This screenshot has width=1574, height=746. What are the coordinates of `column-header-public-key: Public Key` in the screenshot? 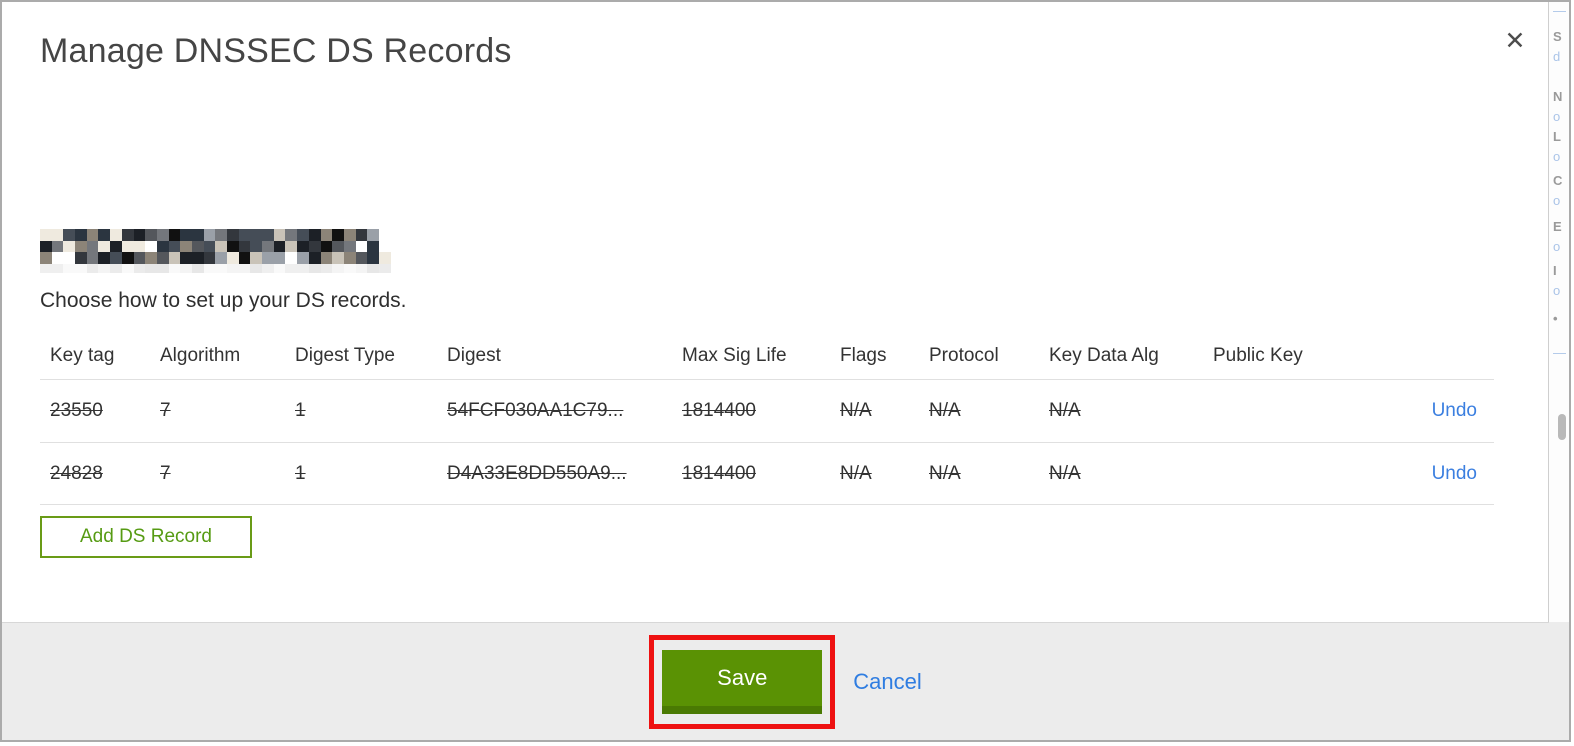 It's located at (1258, 355).